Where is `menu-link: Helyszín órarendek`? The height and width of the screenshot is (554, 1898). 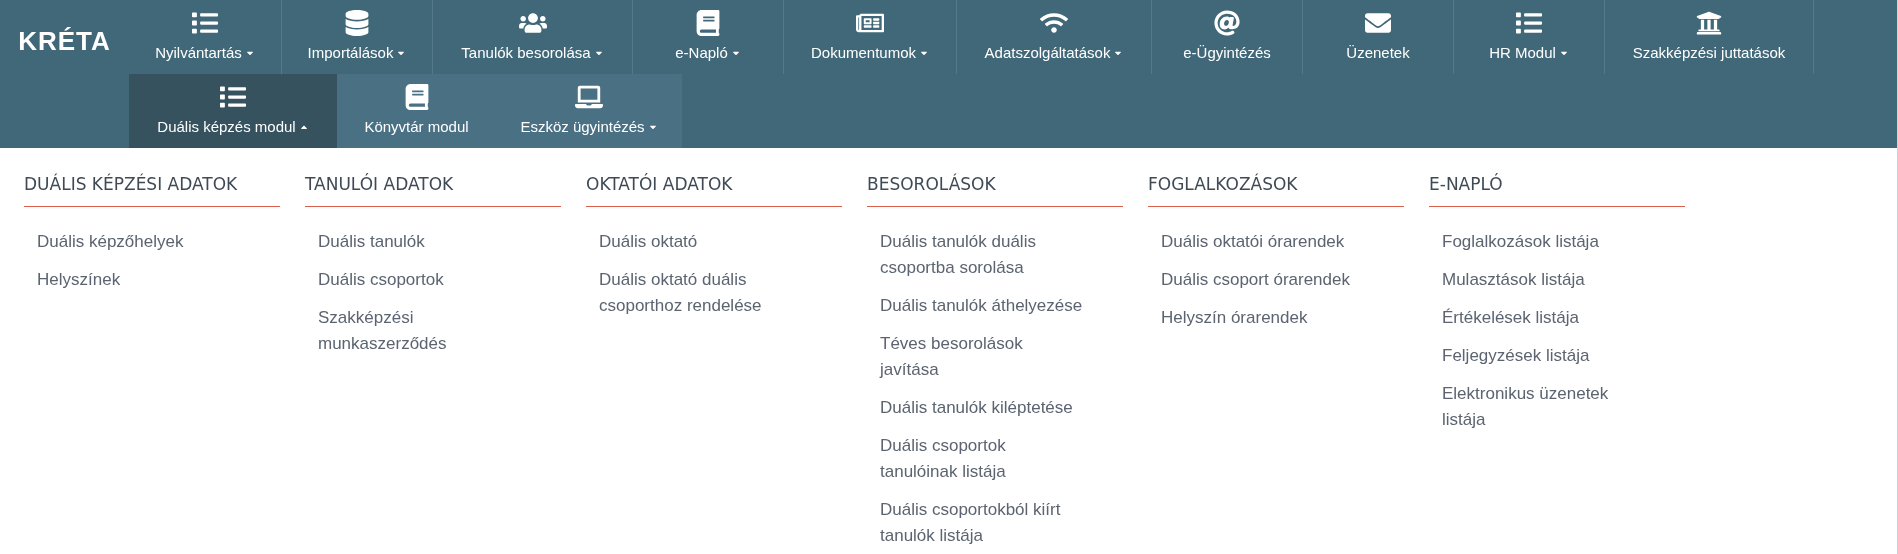 menu-link: Helyszín órarendek is located at coordinates (1262, 317).